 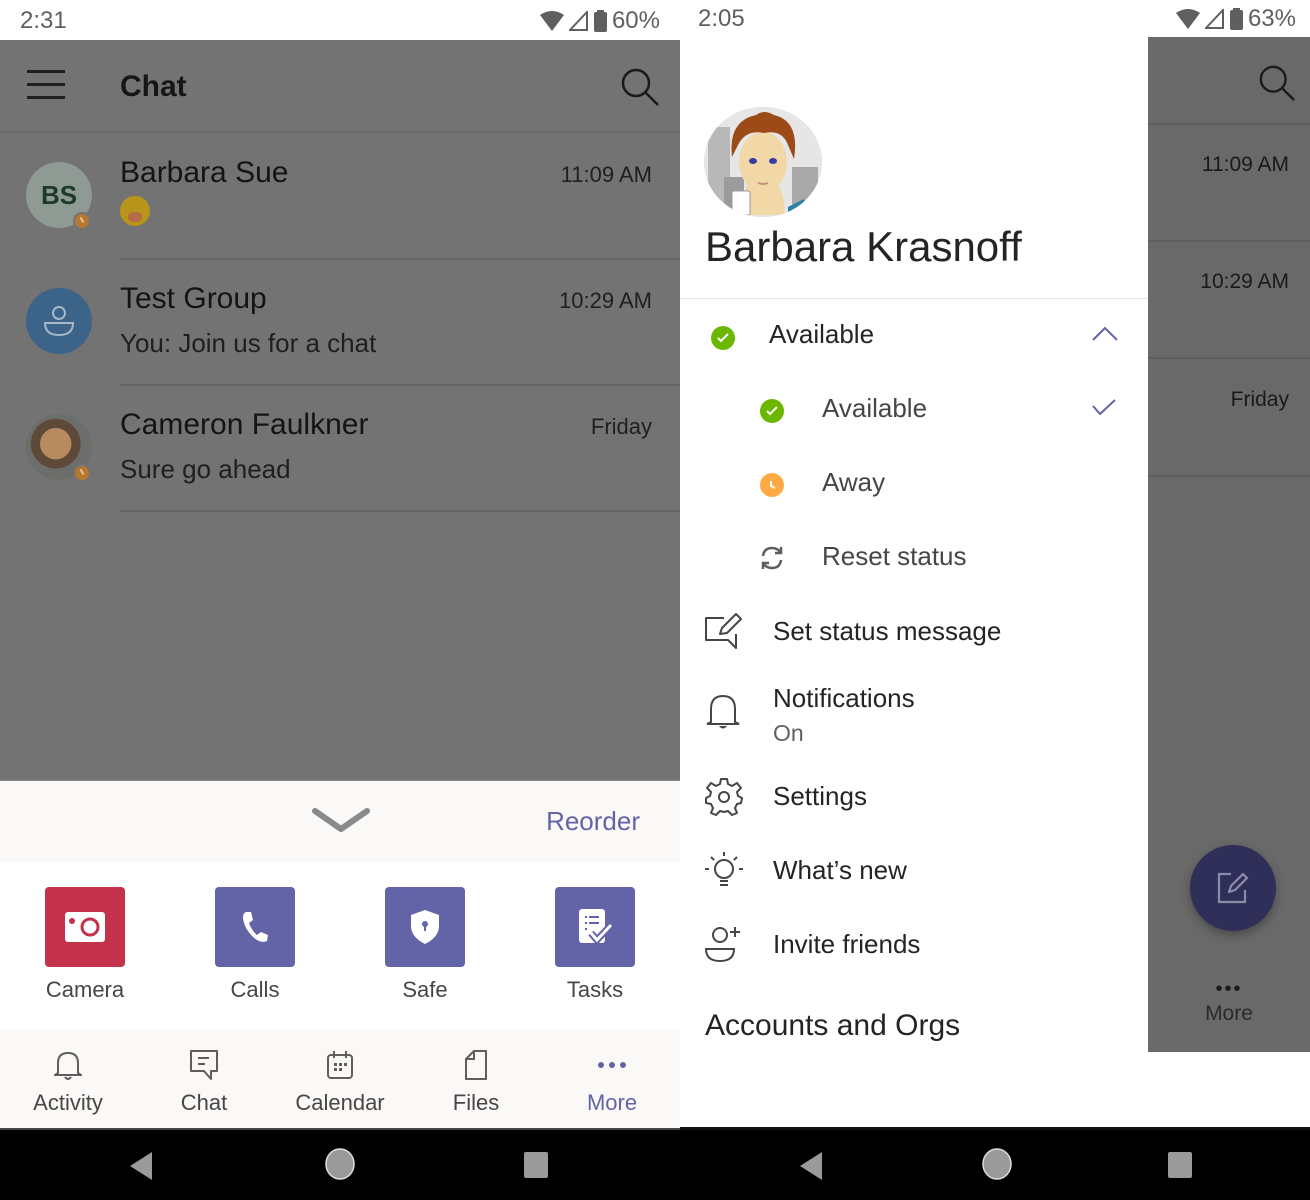 What do you see at coordinates (135, 211) in the screenshot?
I see `emoji-face-hand-over-mouth-icon` at bounding box center [135, 211].